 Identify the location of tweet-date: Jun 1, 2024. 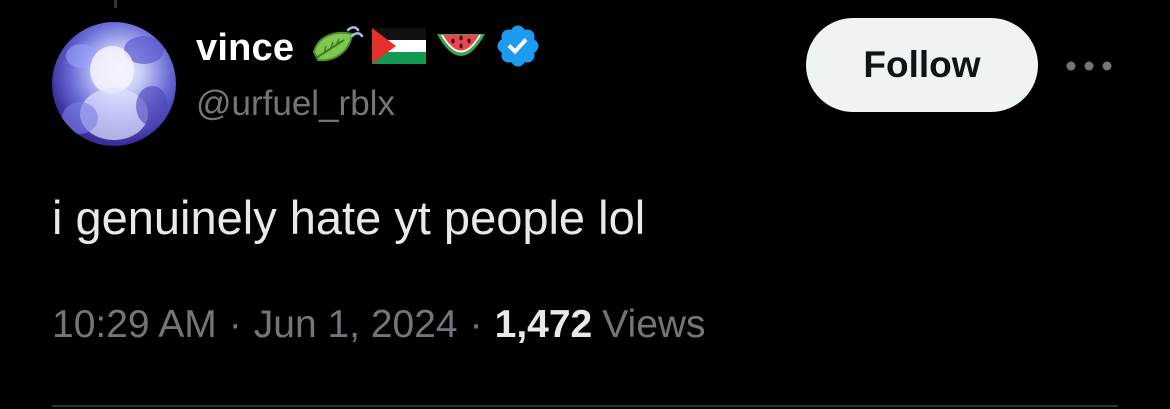
(356, 325).